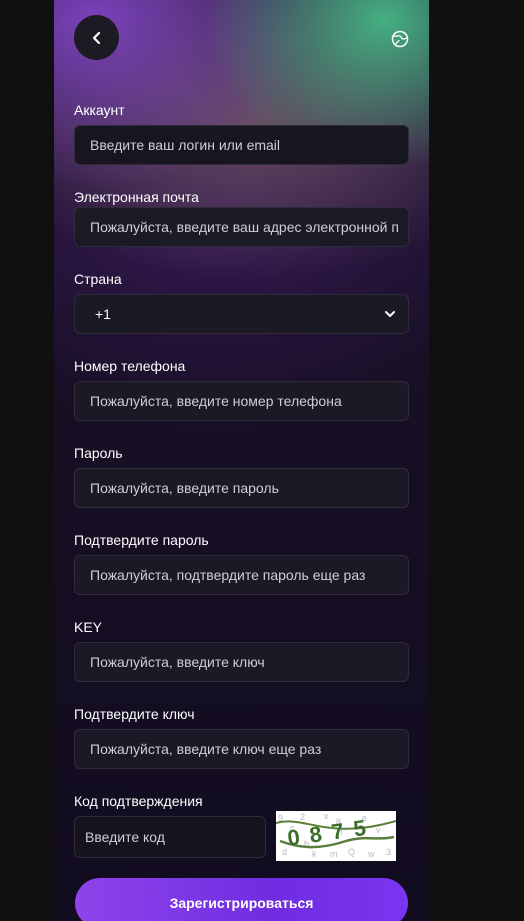  What do you see at coordinates (170, 837) in the screenshot?
I see `verification-code-input: Введите код` at bounding box center [170, 837].